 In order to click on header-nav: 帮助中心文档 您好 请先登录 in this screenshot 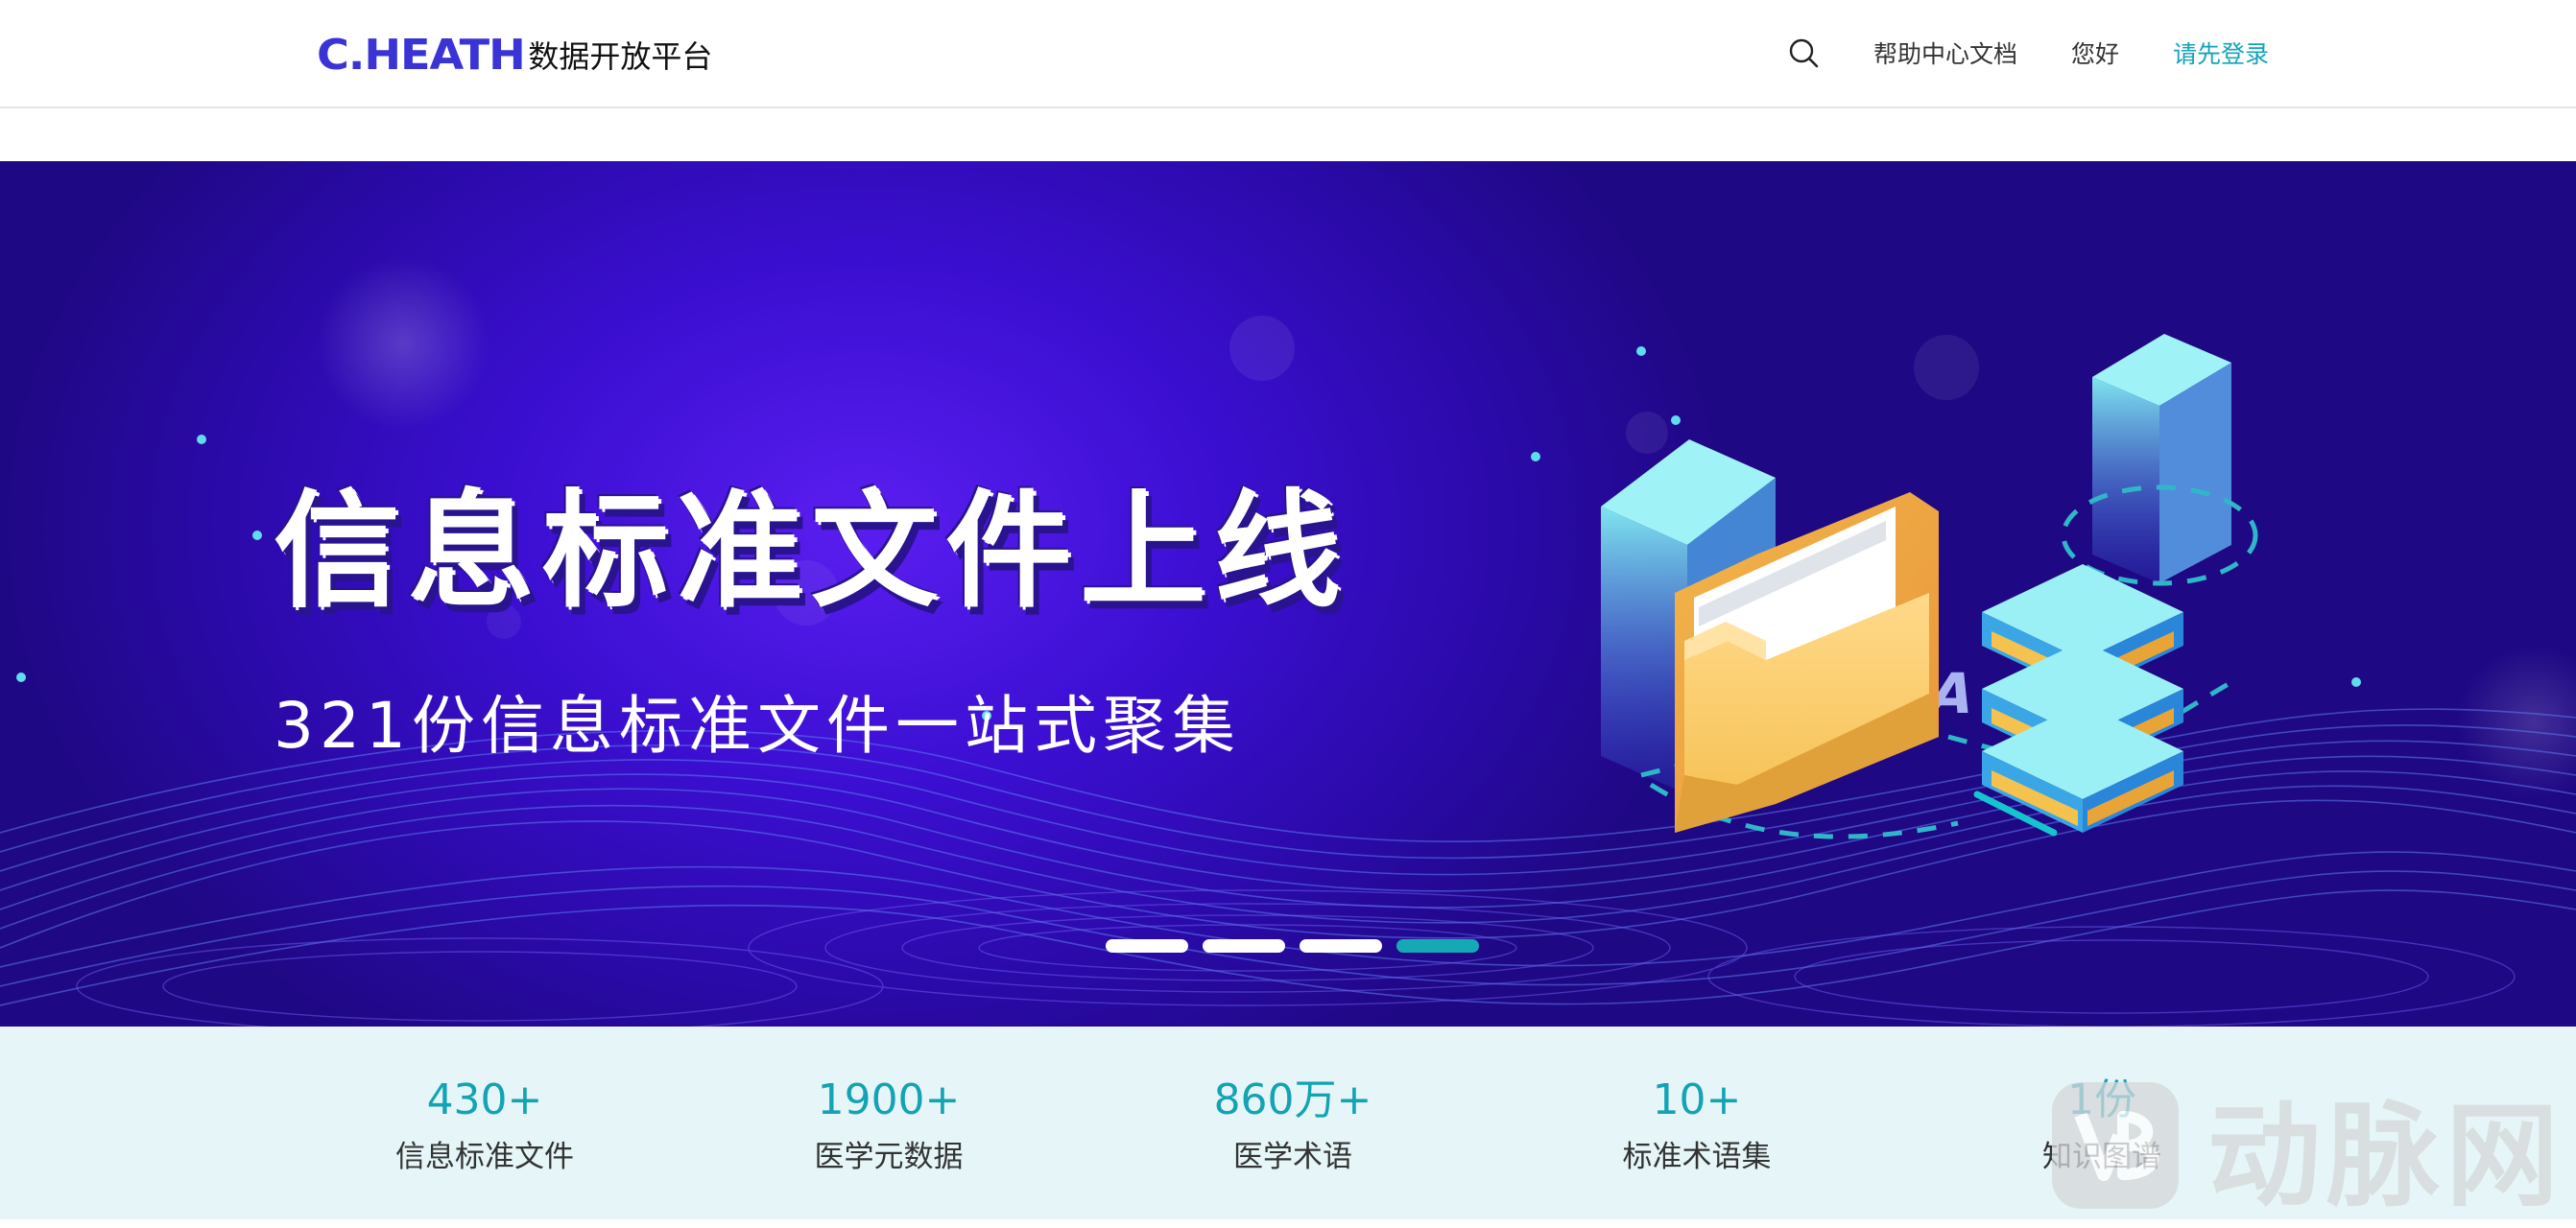, I will do `click(2028, 53)`.